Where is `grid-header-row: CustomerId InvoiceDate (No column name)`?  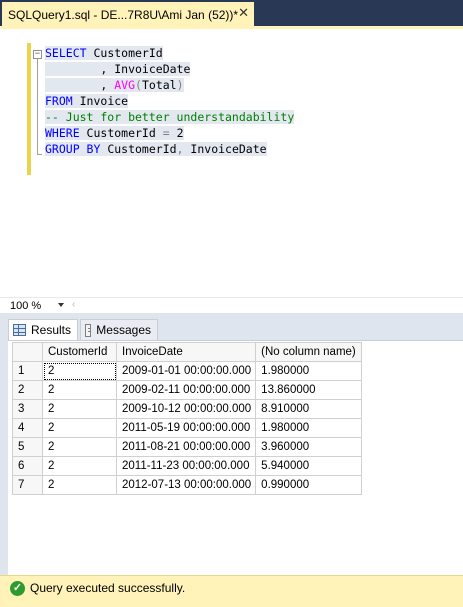
grid-header-row: CustomerId InvoiceDate (No column name) is located at coordinates (187, 352).